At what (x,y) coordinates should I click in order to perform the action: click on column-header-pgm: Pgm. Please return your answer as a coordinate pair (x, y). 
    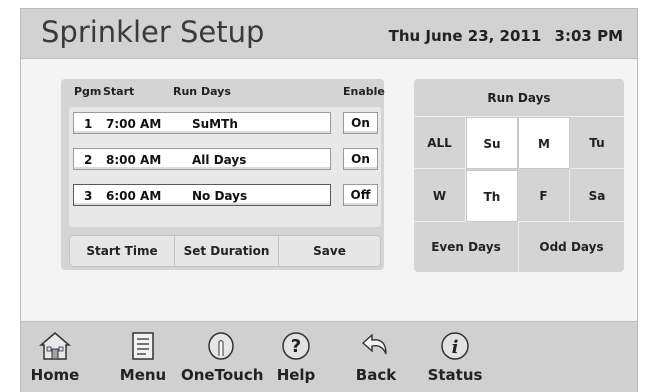
    Looking at the image, I should click on (88, 91).